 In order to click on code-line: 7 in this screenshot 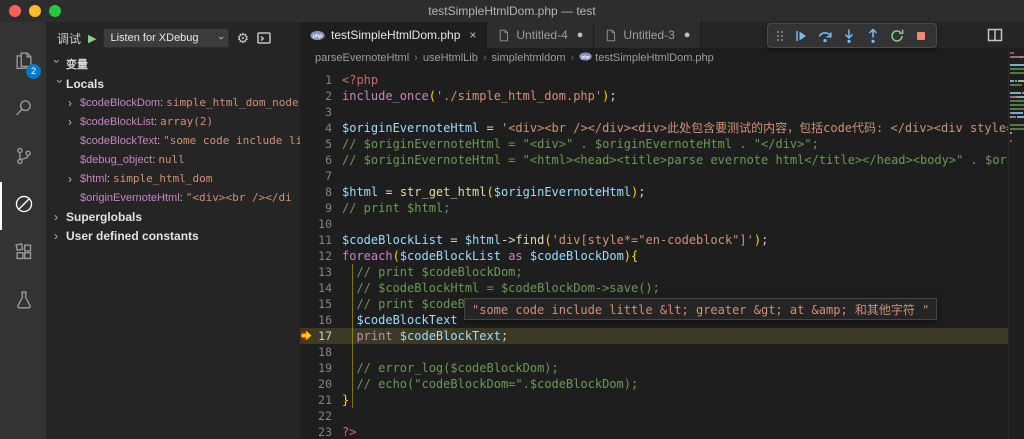, I will do `click(654, 176)`.